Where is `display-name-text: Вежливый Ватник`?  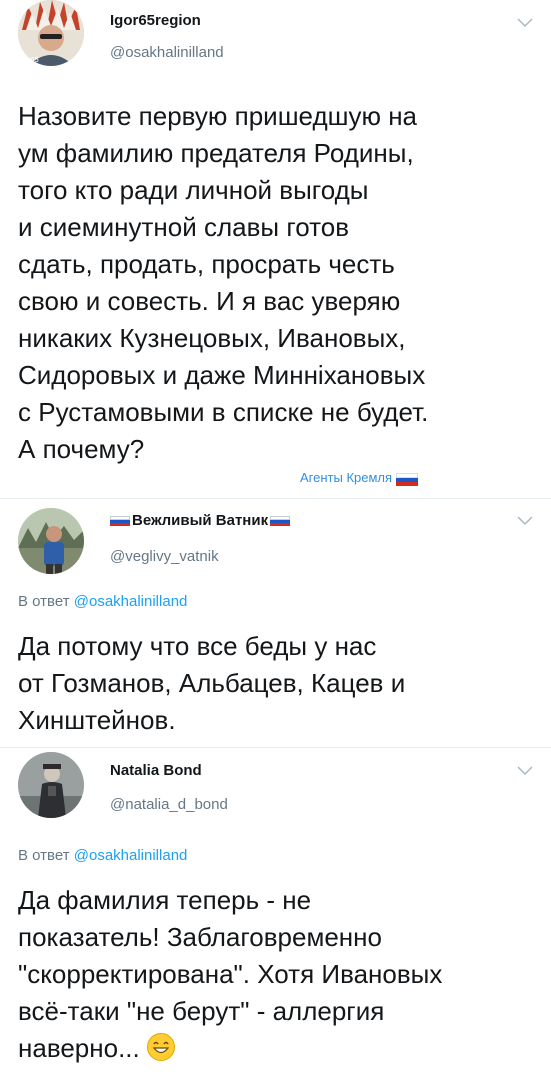
display-name-text: Вежливый Ватник is located at coordinates (200, 520).